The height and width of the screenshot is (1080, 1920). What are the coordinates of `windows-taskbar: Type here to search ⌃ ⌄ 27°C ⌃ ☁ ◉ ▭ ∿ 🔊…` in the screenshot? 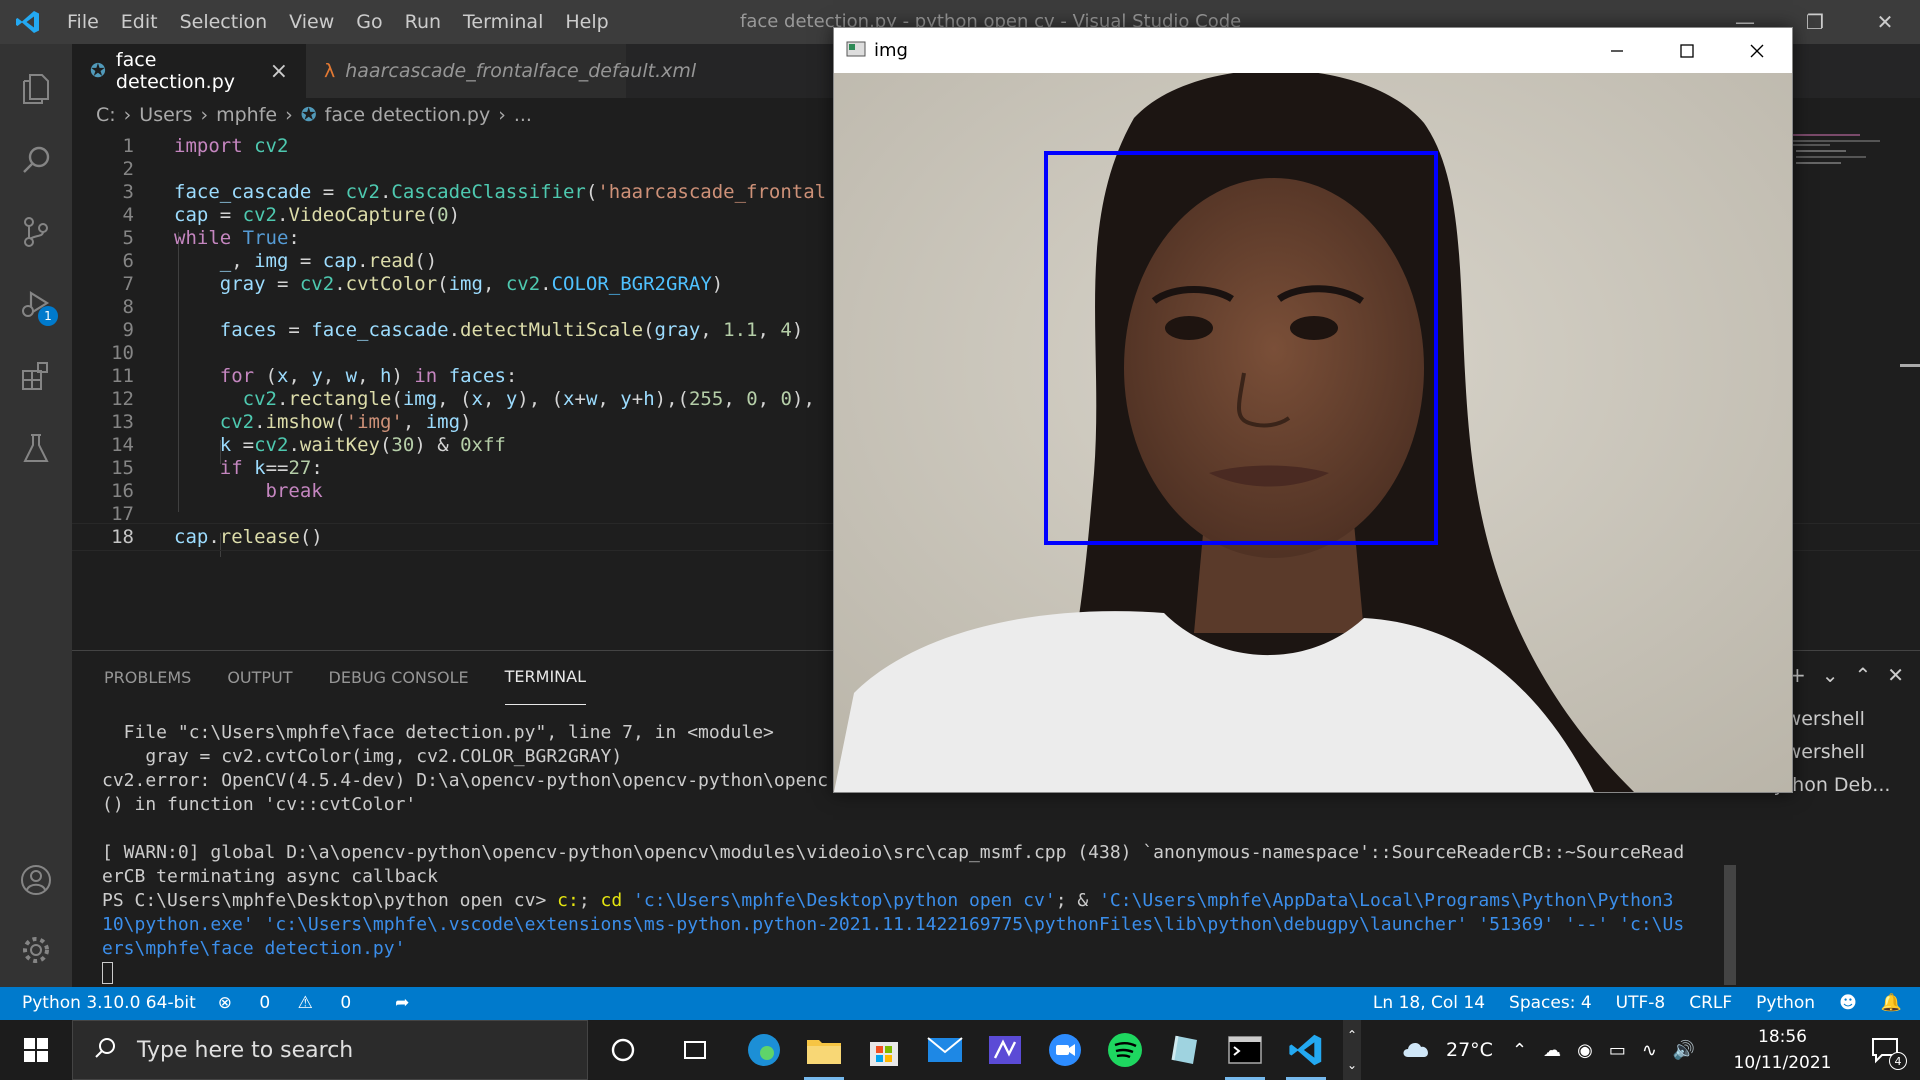 It's located at (960, 1050).